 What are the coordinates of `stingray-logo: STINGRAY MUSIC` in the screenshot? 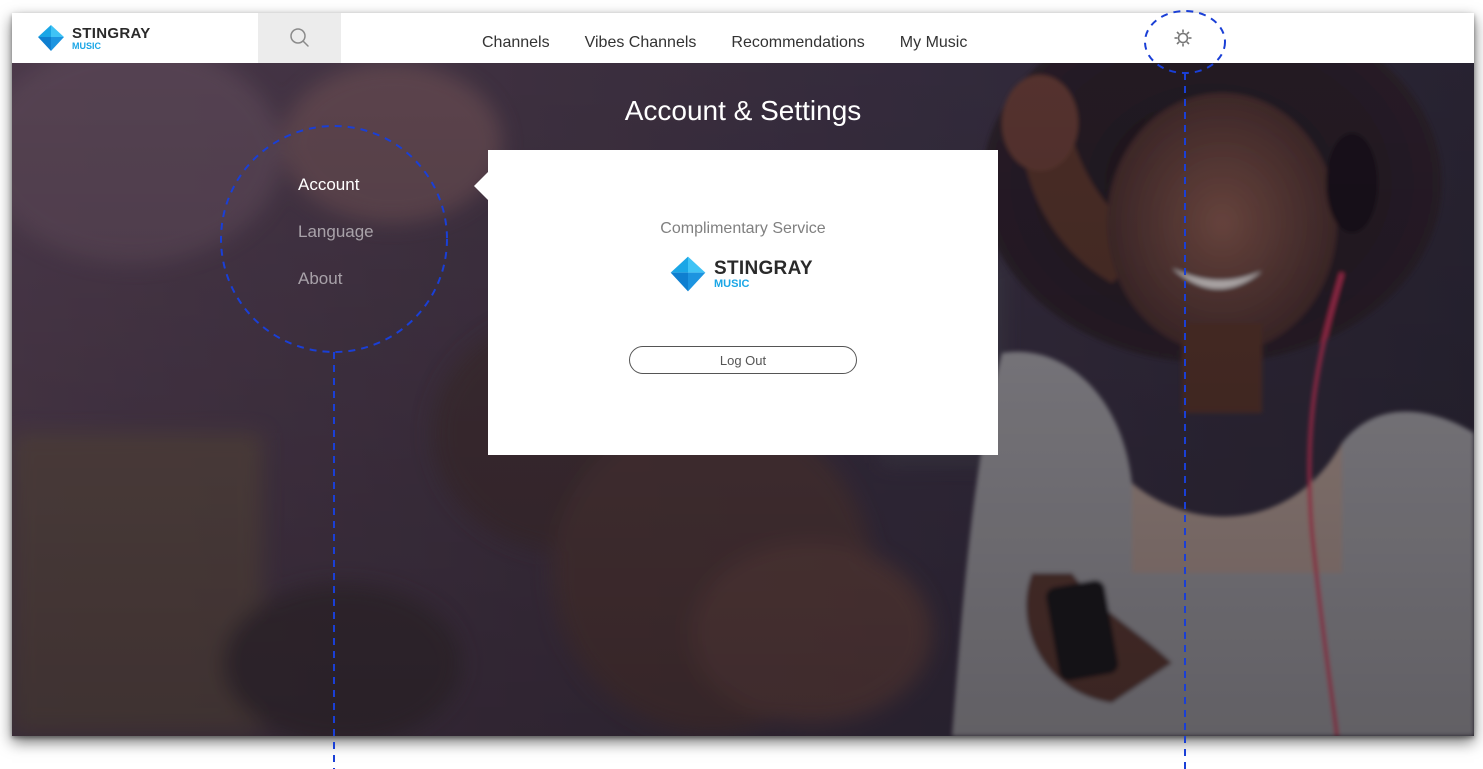 It's located at (93, 38).